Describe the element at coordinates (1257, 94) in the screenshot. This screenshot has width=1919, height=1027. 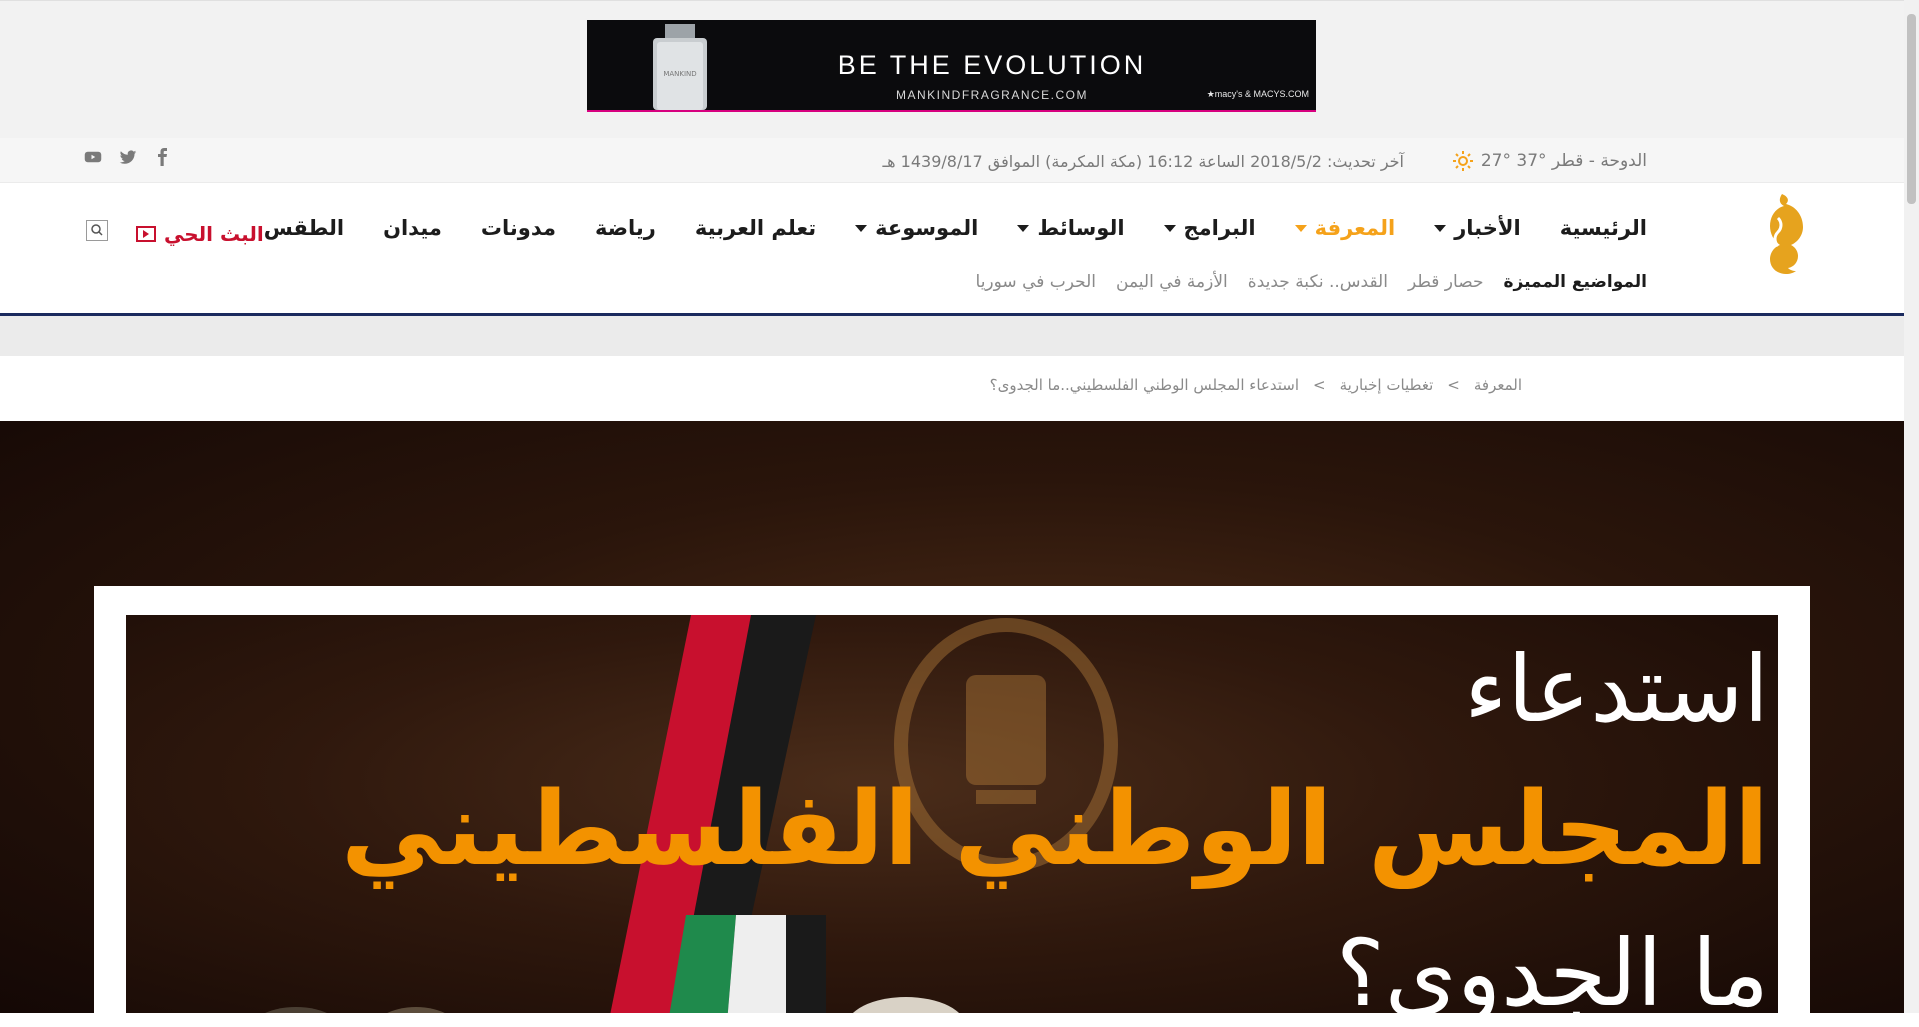
I see `ad-sponsor: ★macy's & MACYS.COM` at that location.